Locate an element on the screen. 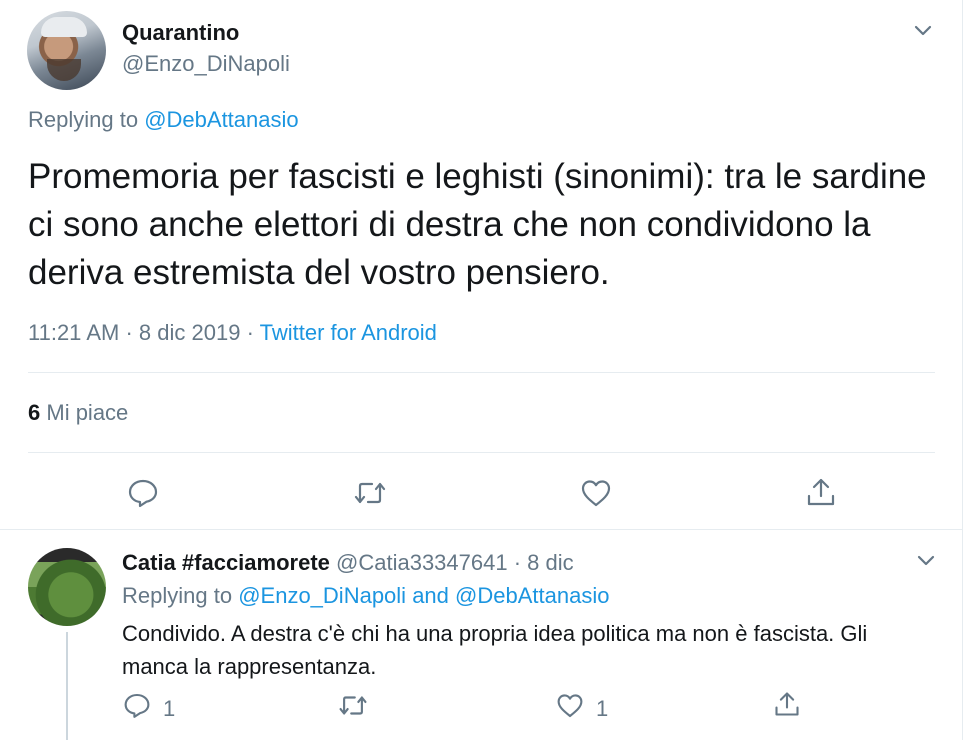 The width and height of the screenshot is (966, 740). likes-stat: 6 Mi piace is located at coordinates (78, 413).